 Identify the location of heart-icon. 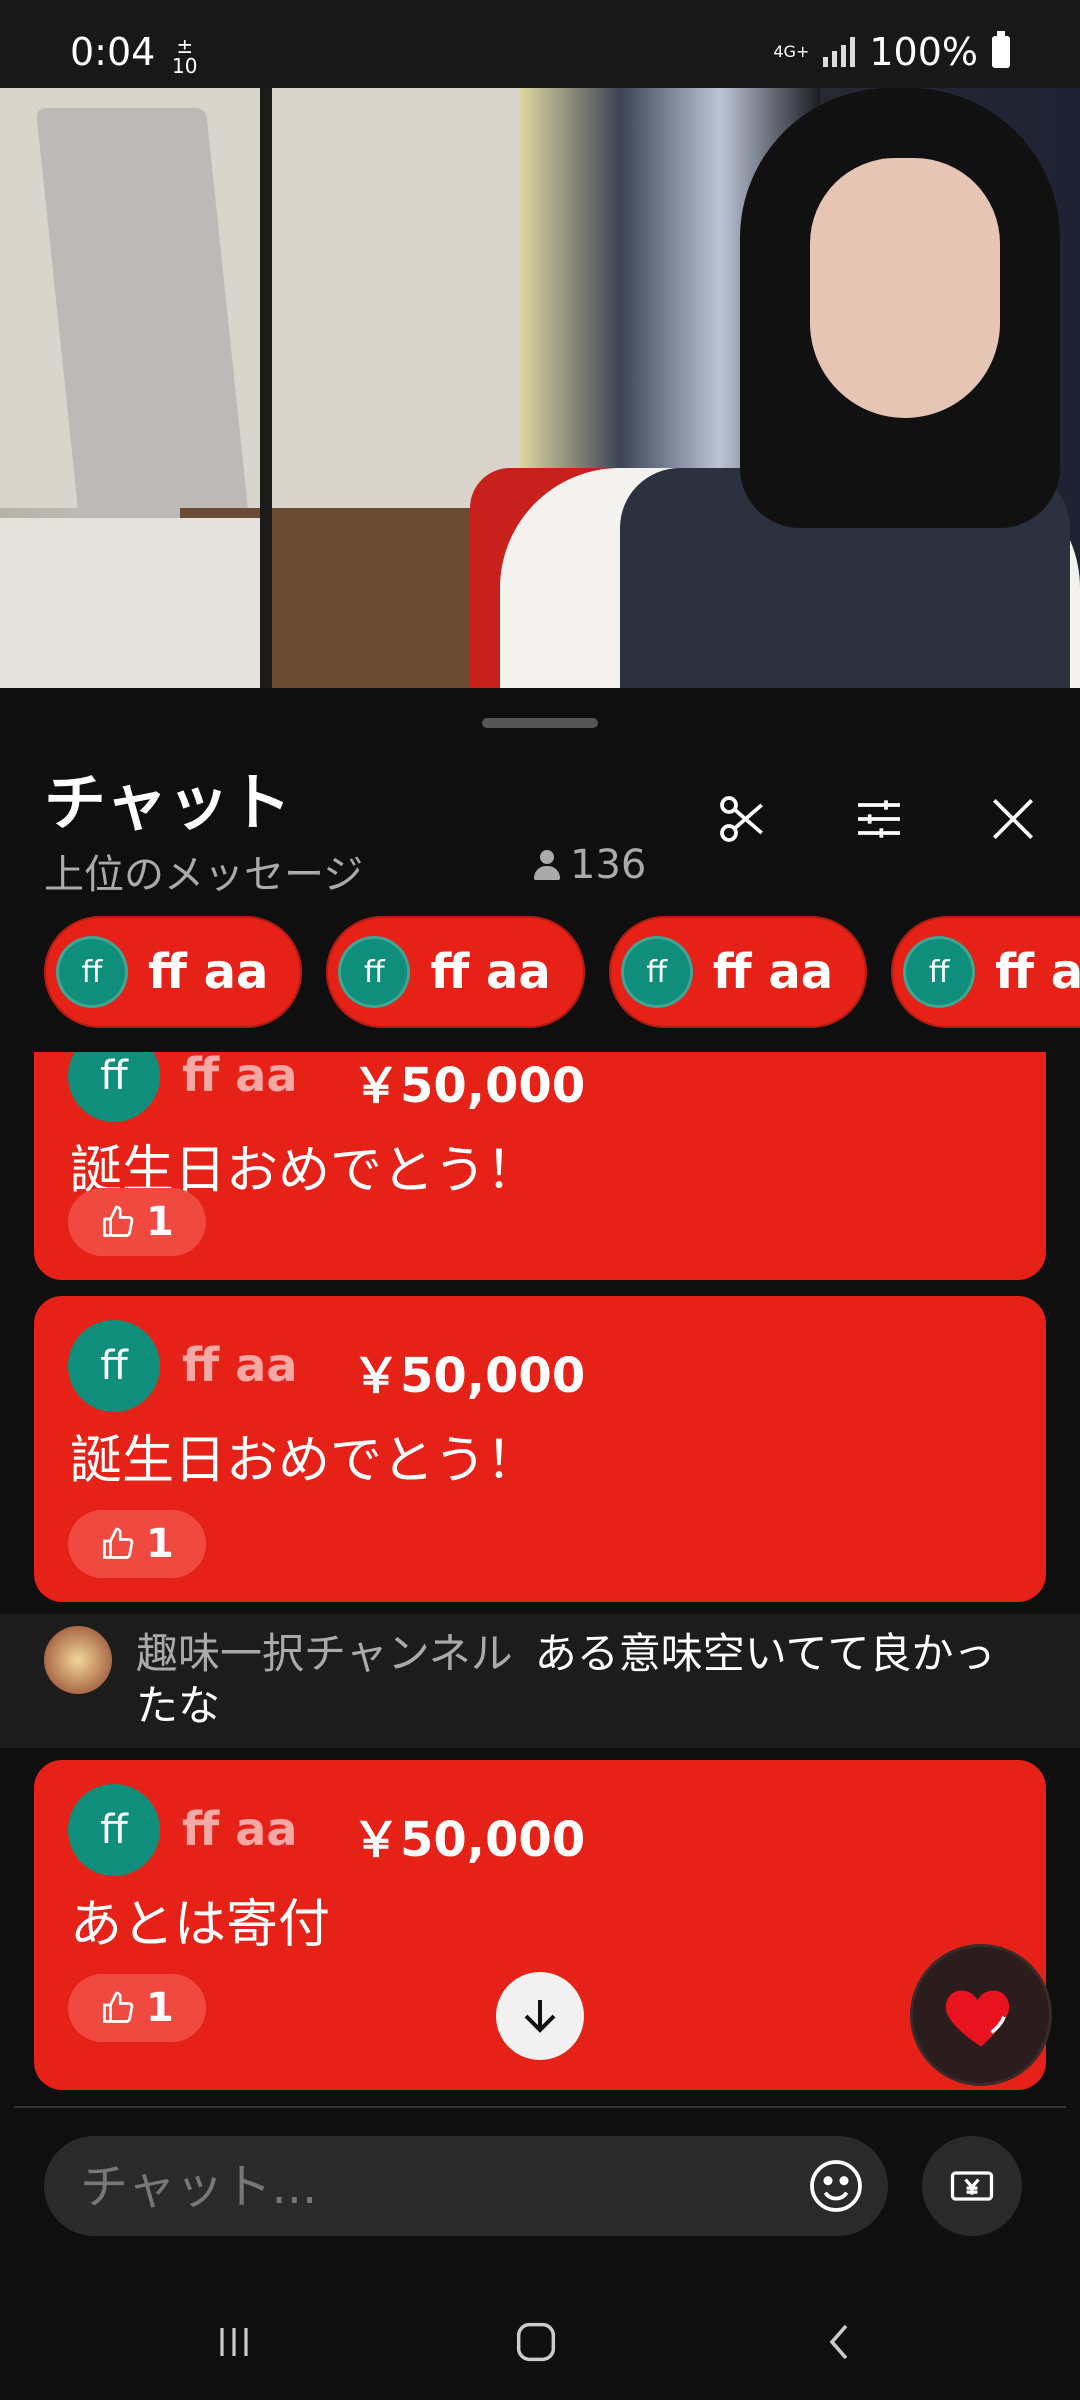
(977, 2018).